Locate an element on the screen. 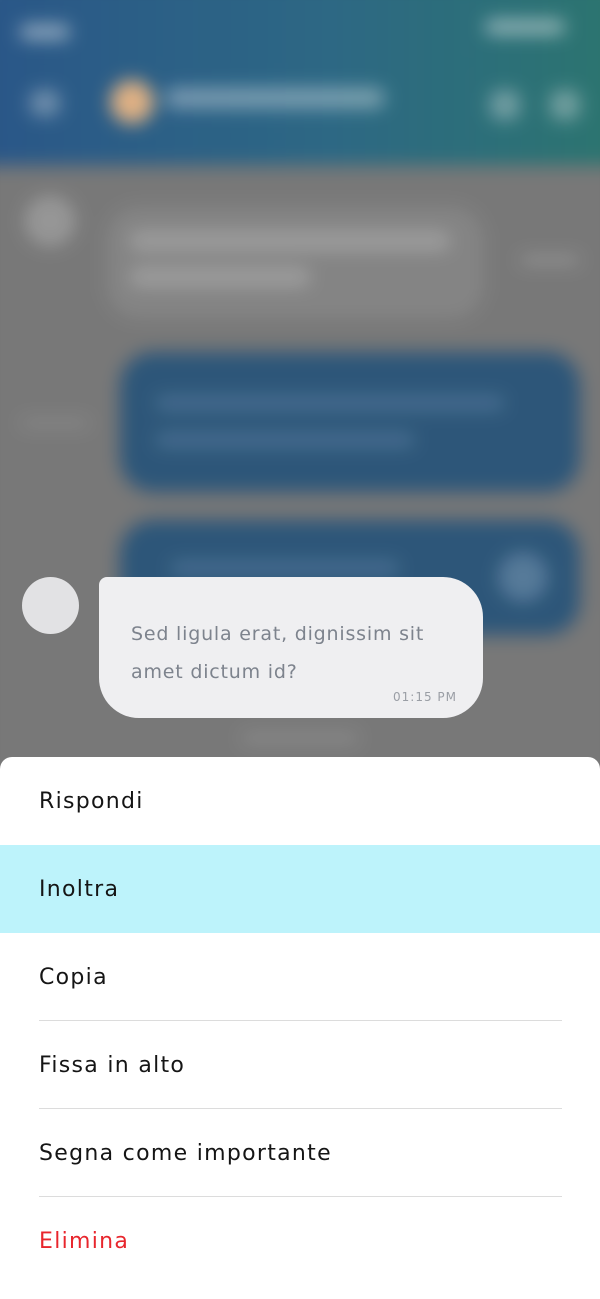 This screenshot has width=600, height=1299. forward-menu-item: Inoltra is located at coordinates (300, 889).